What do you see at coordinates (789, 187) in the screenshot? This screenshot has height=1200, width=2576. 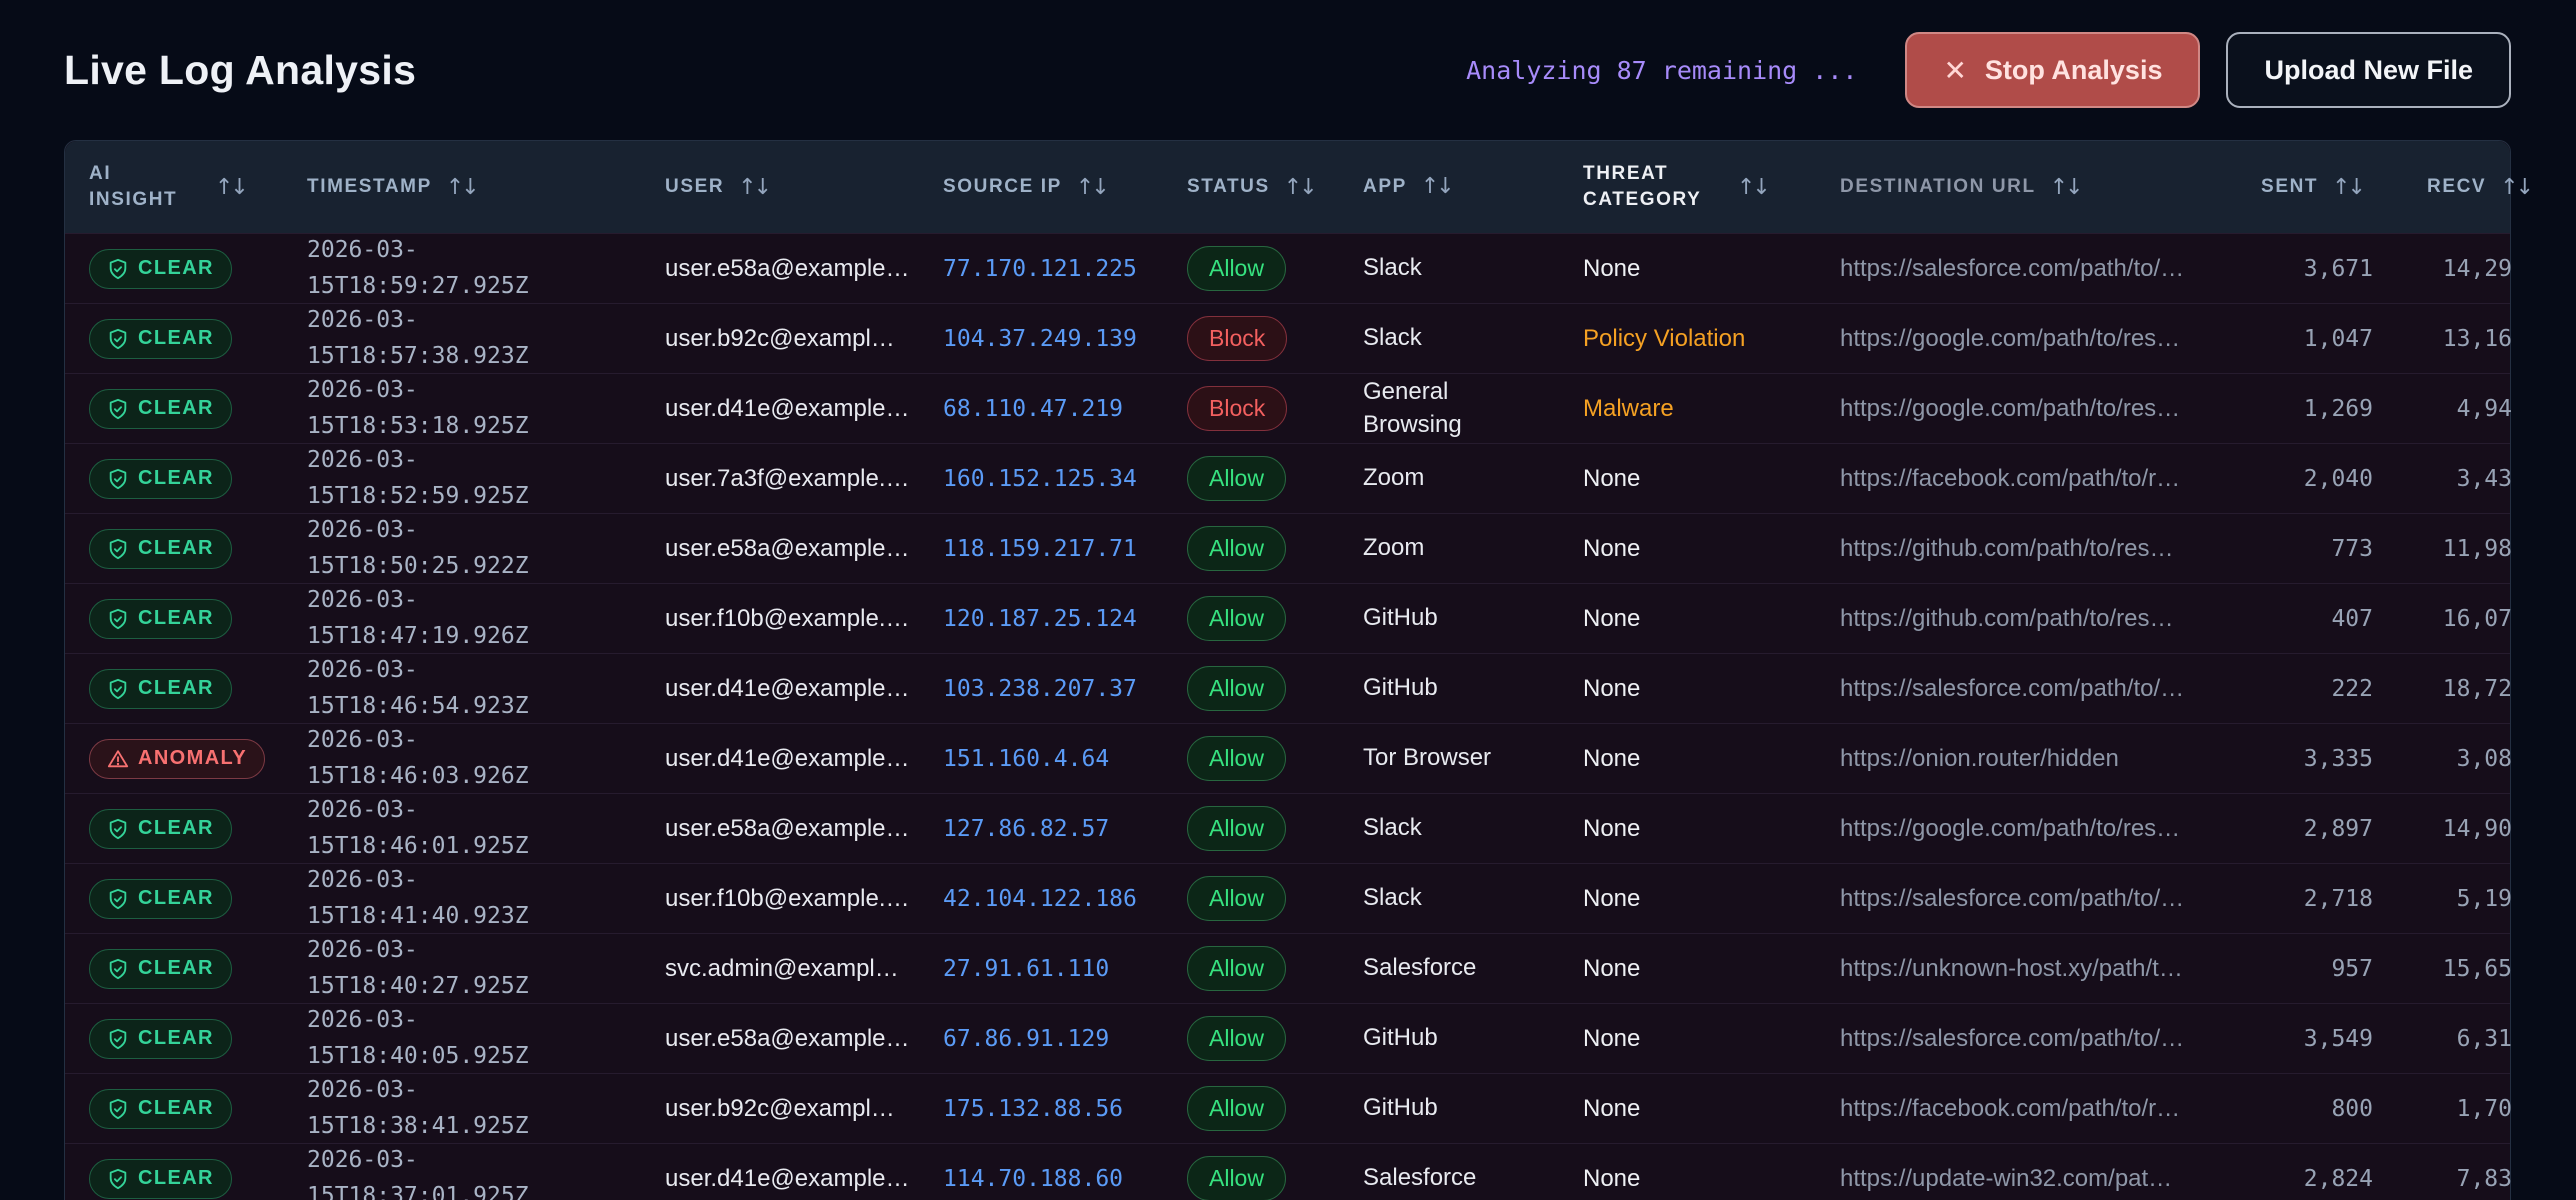 I see `column-header-user: User ↑↓` at bounding box center [789, 187].